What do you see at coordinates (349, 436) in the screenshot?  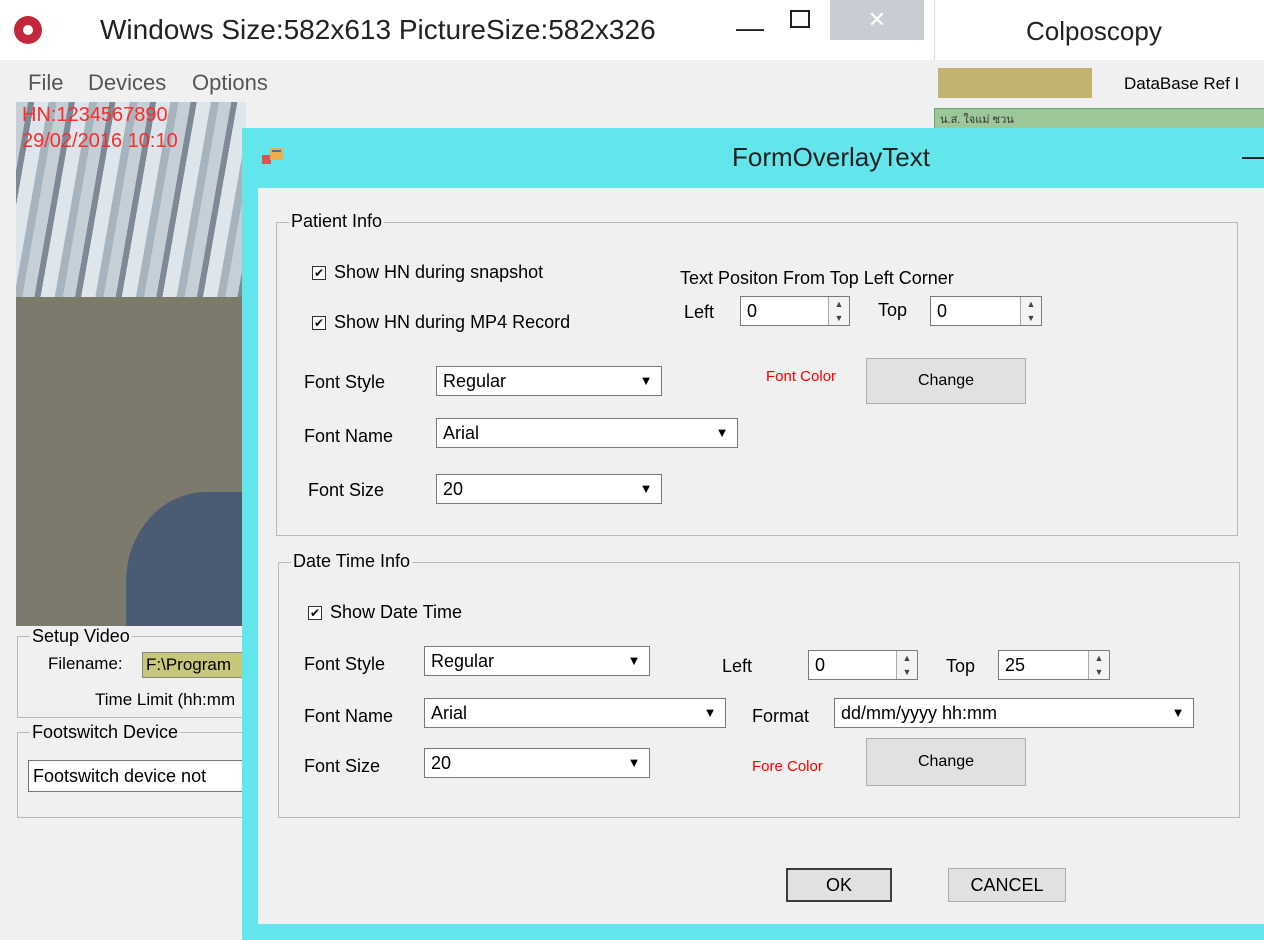 I see `font-name-label: Font Name` at bounding box center [349, 436].